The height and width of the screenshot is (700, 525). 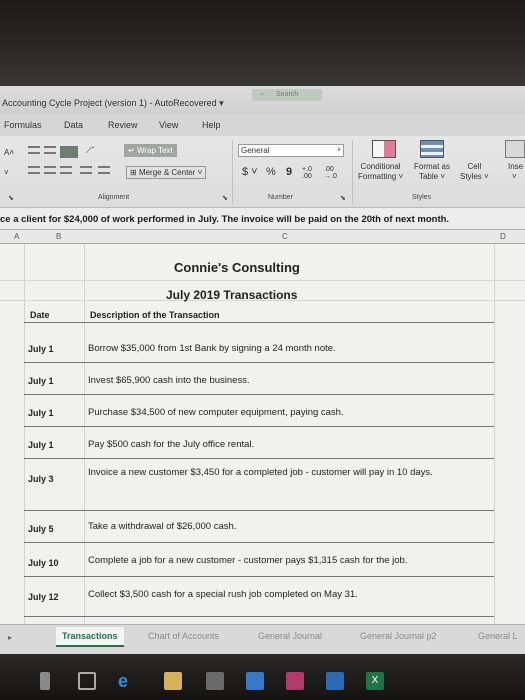 I want to click on sheet-tab-general-journal-p2: General Journal p2, so click(x=398, y=636).